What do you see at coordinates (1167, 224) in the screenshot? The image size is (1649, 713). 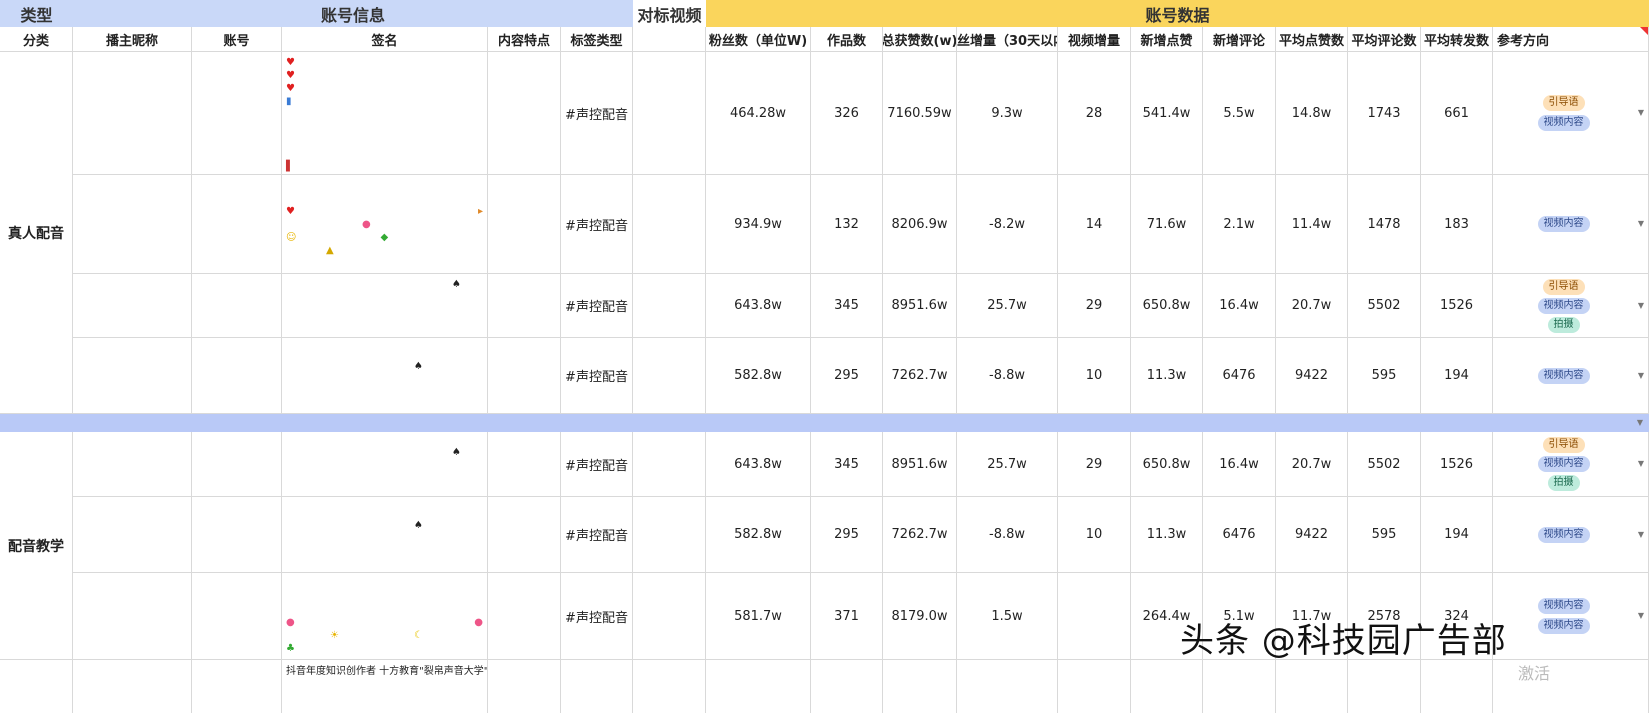 I see `new-likes-cell: 71.6w` at bounding box center [1167, 224].